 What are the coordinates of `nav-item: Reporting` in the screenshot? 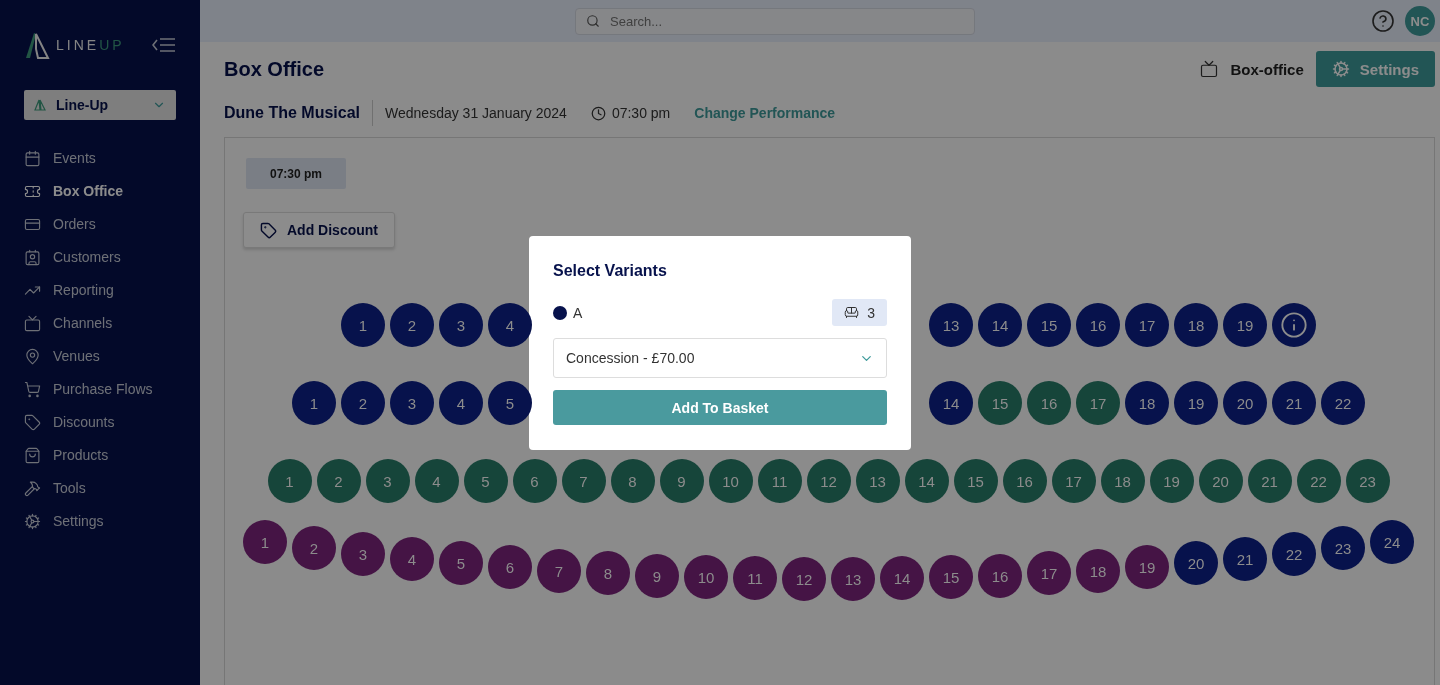 It's located at (100, 290).